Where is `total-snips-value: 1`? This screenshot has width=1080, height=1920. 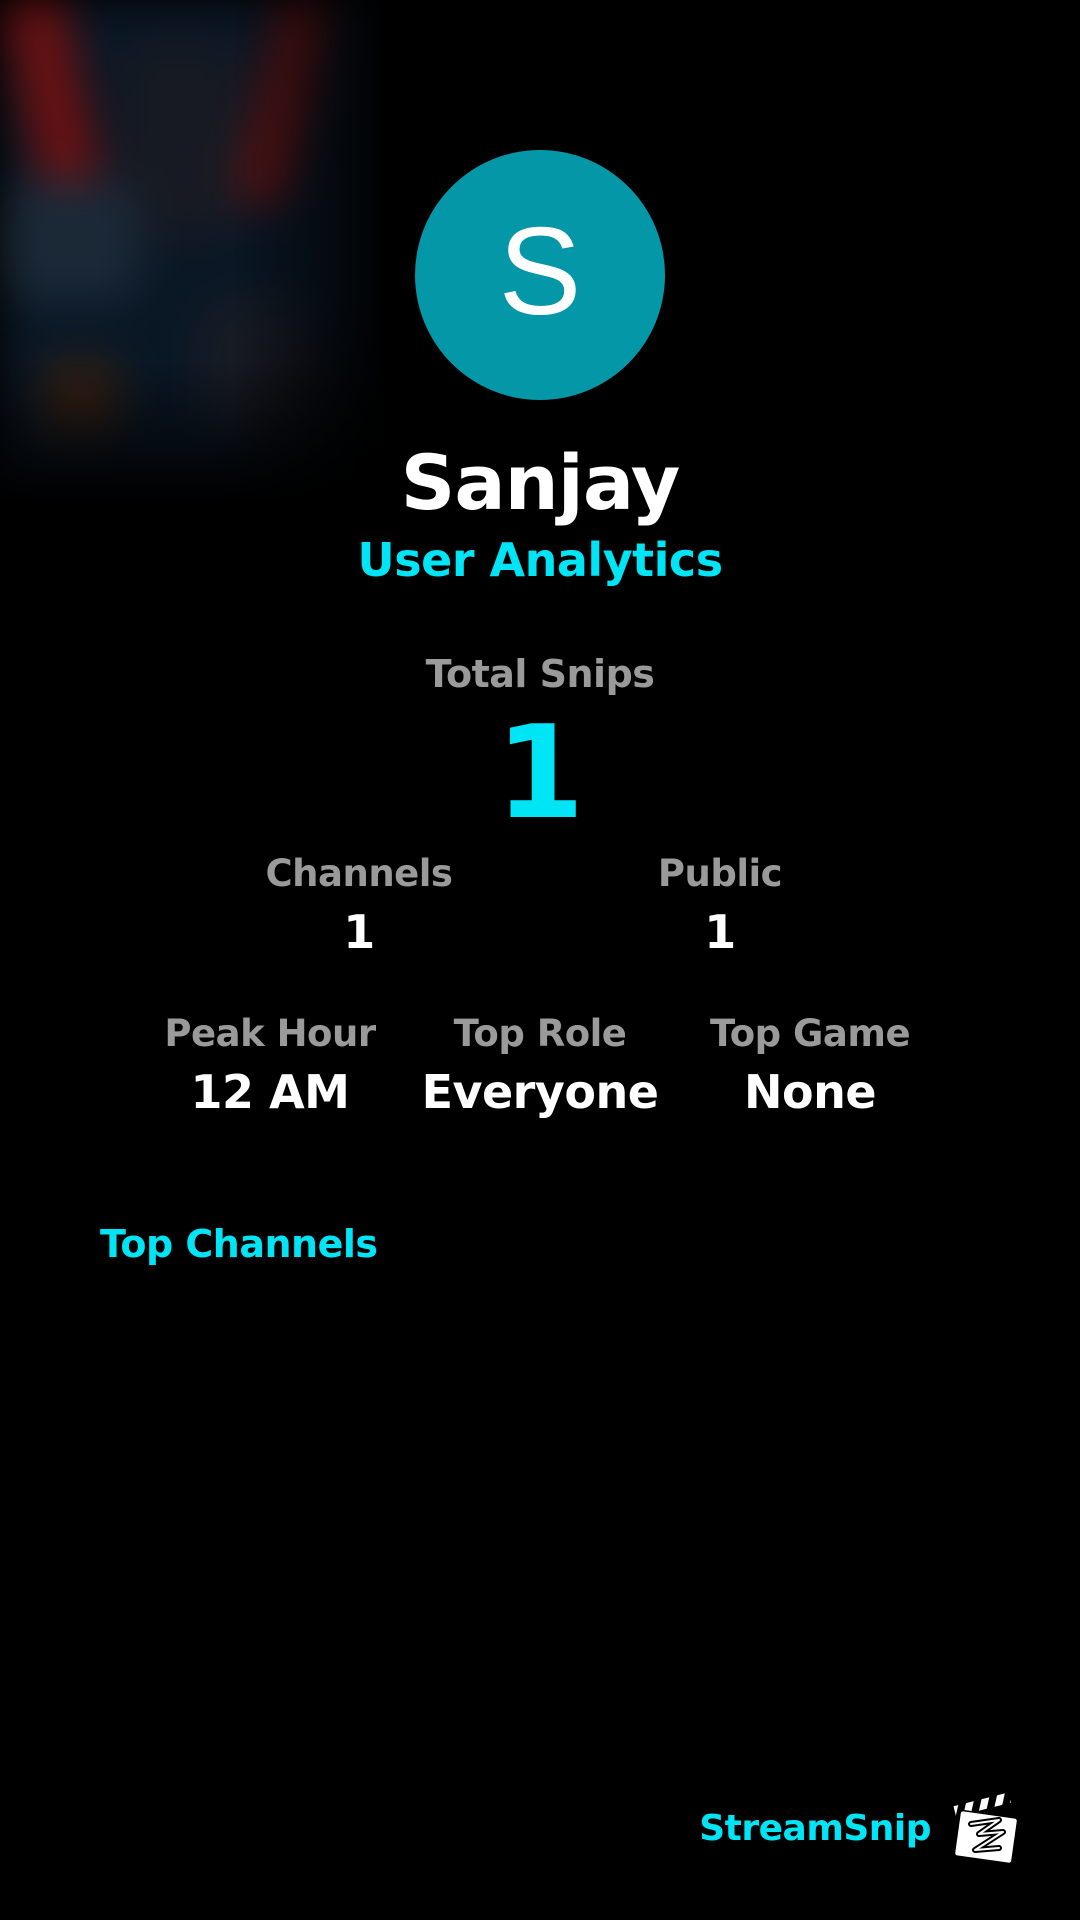
total-snips-value: 1 is located at coordinates (540, 773).